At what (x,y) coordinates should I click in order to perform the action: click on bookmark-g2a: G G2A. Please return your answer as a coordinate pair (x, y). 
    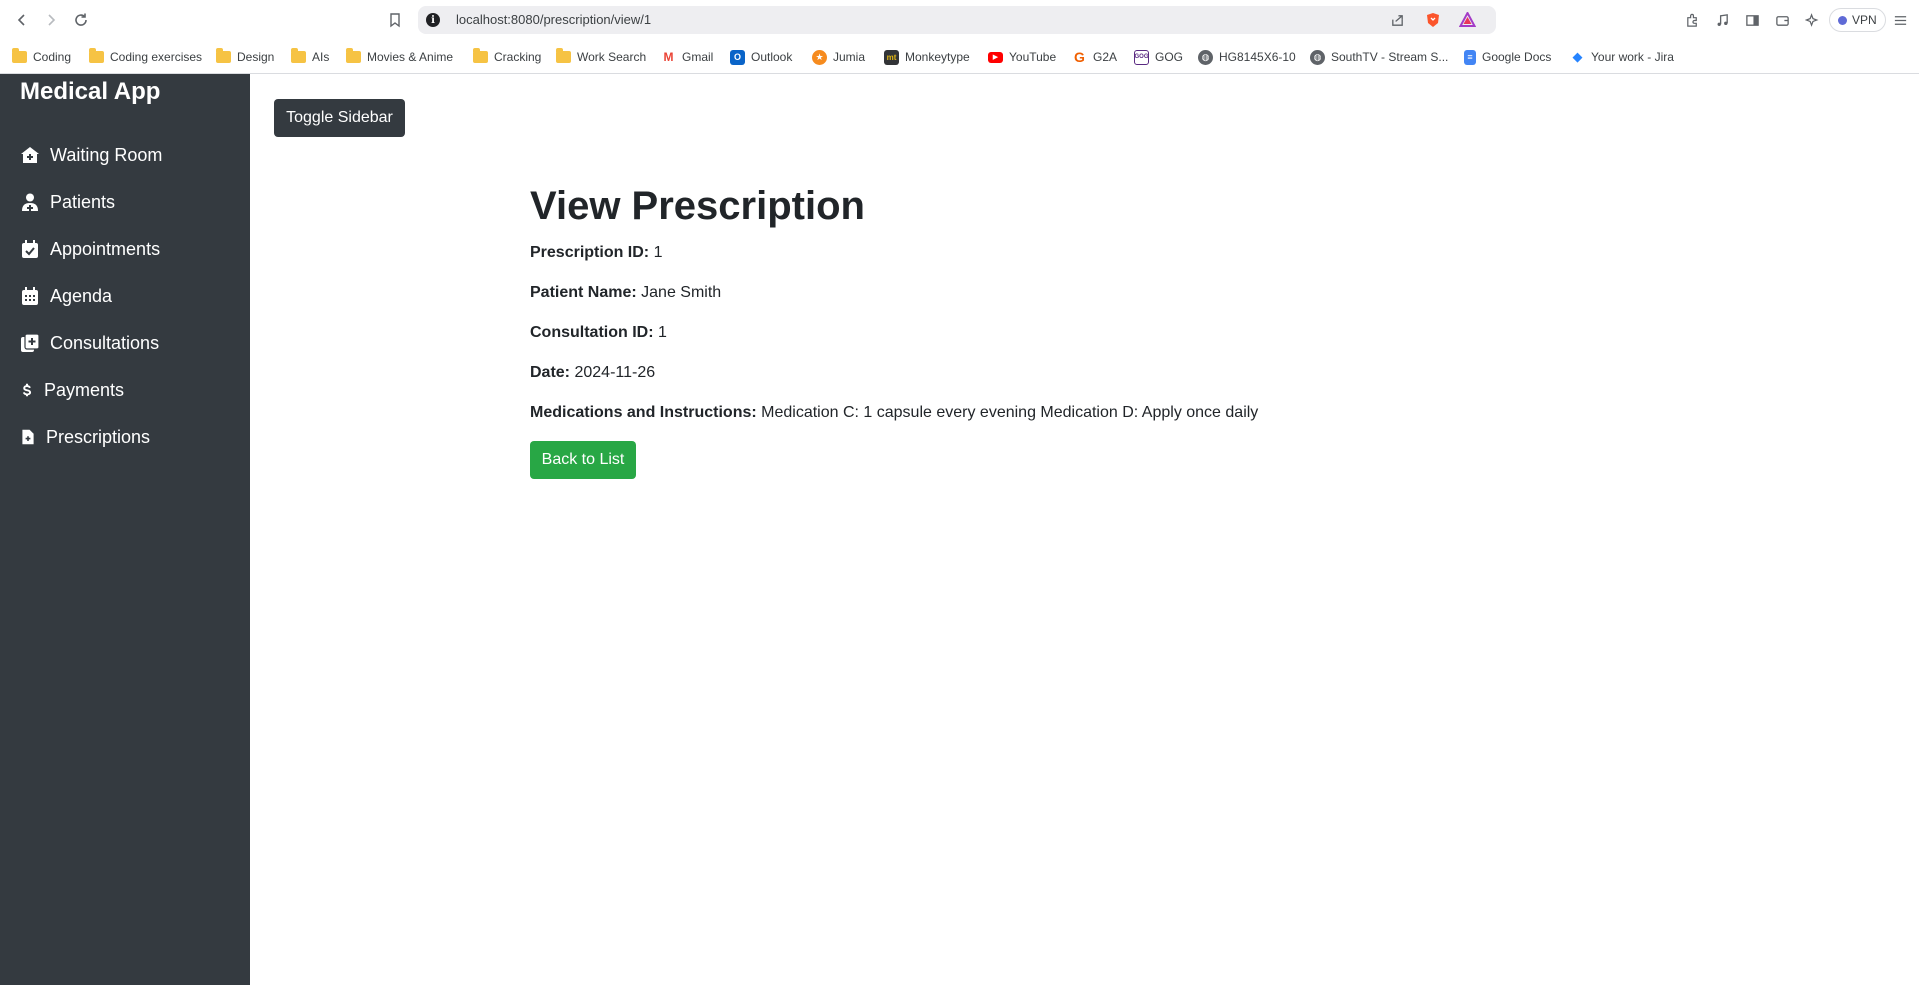
    Looking at the image, I should click on (1094, 57).